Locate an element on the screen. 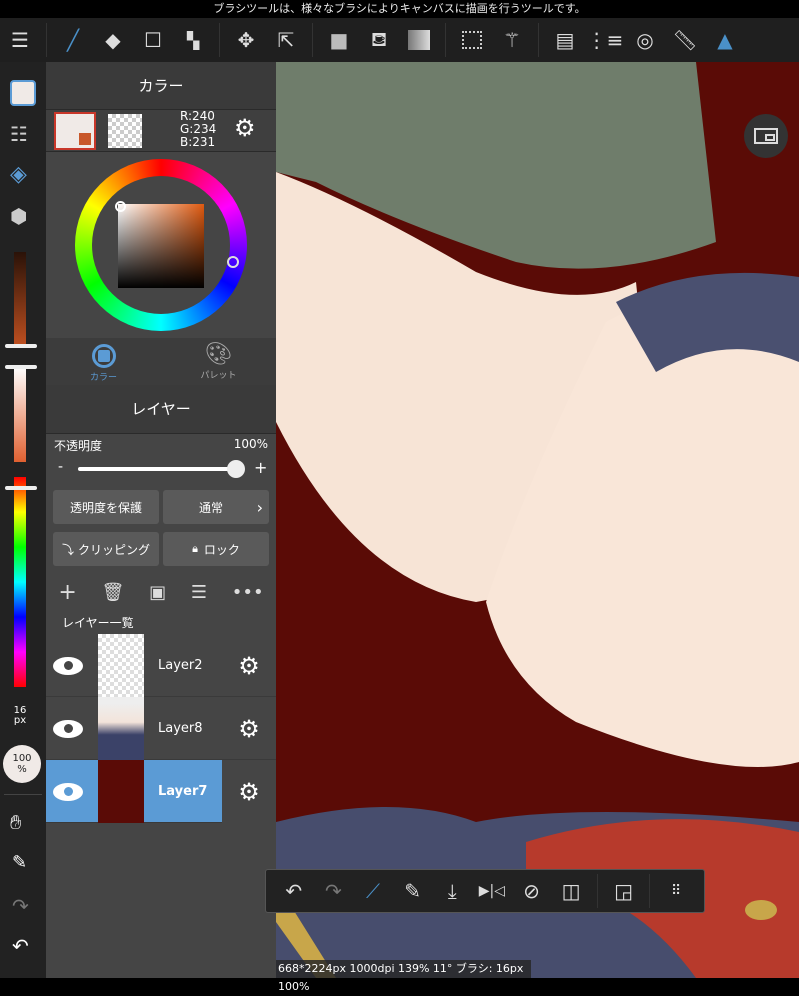 This screenshot has height=996, width=799. share-icon: ◲ is located at coordinates (624, 891).